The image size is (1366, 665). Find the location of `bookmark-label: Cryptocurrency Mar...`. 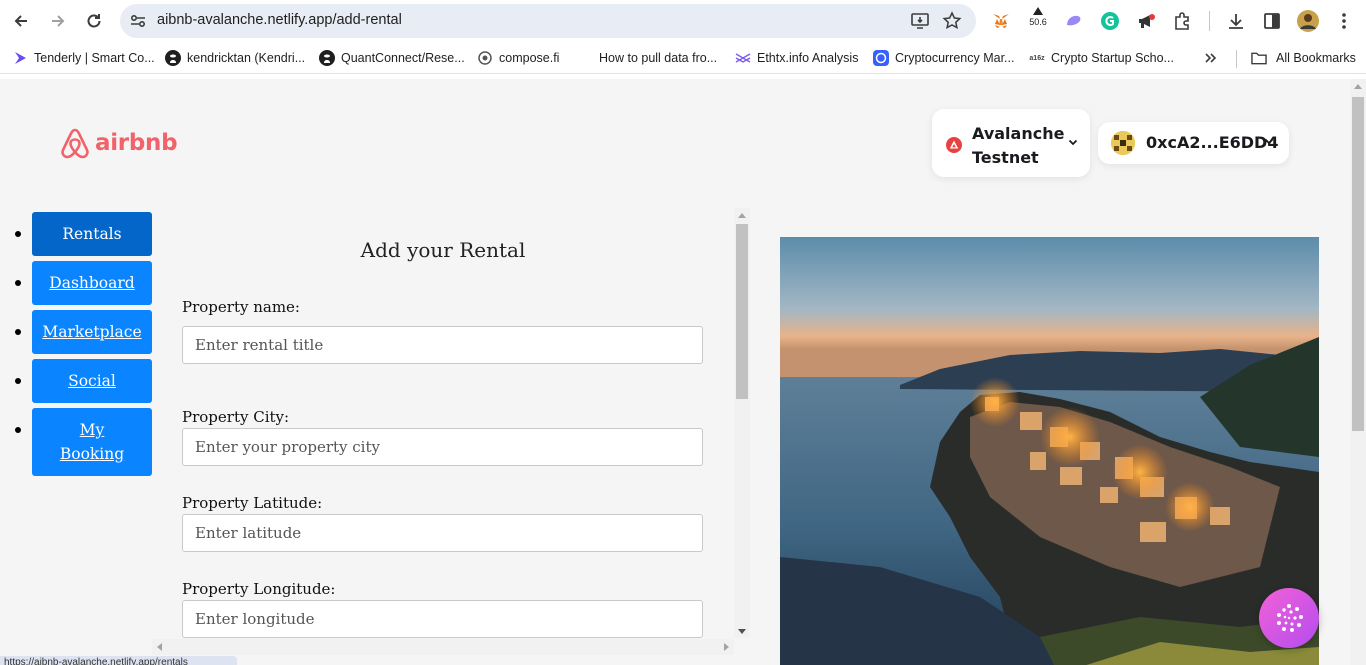

bookmark-label: Cryptocurrency Mar... is located at coordinates (955, 58).